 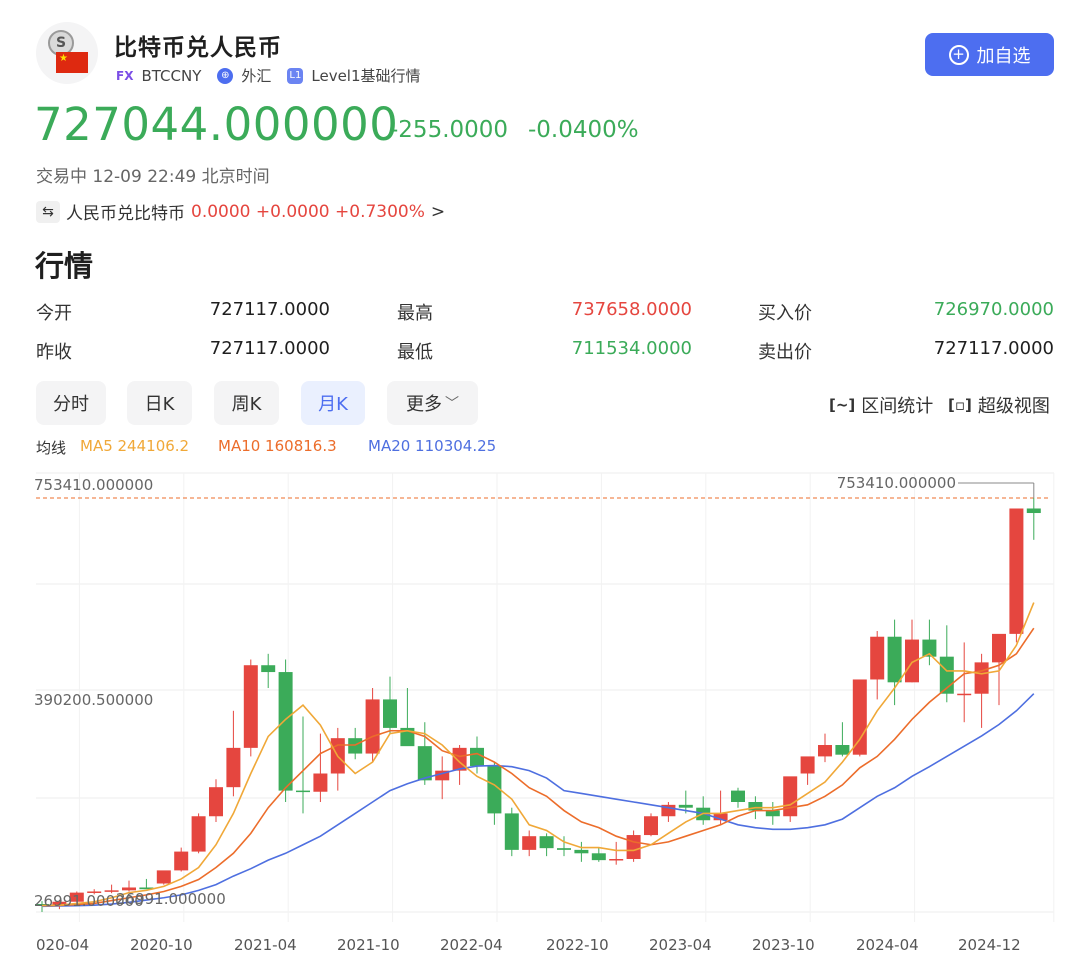 I want to click on open-value: 727117.0000, so click(x=269, y=309).